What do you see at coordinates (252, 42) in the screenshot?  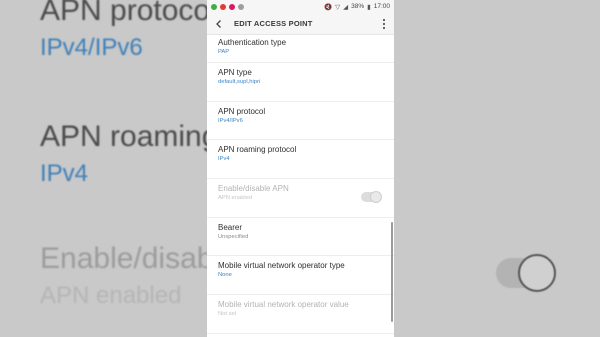 I see `setting-label: Authentication type` at bounding box center [252, 42].